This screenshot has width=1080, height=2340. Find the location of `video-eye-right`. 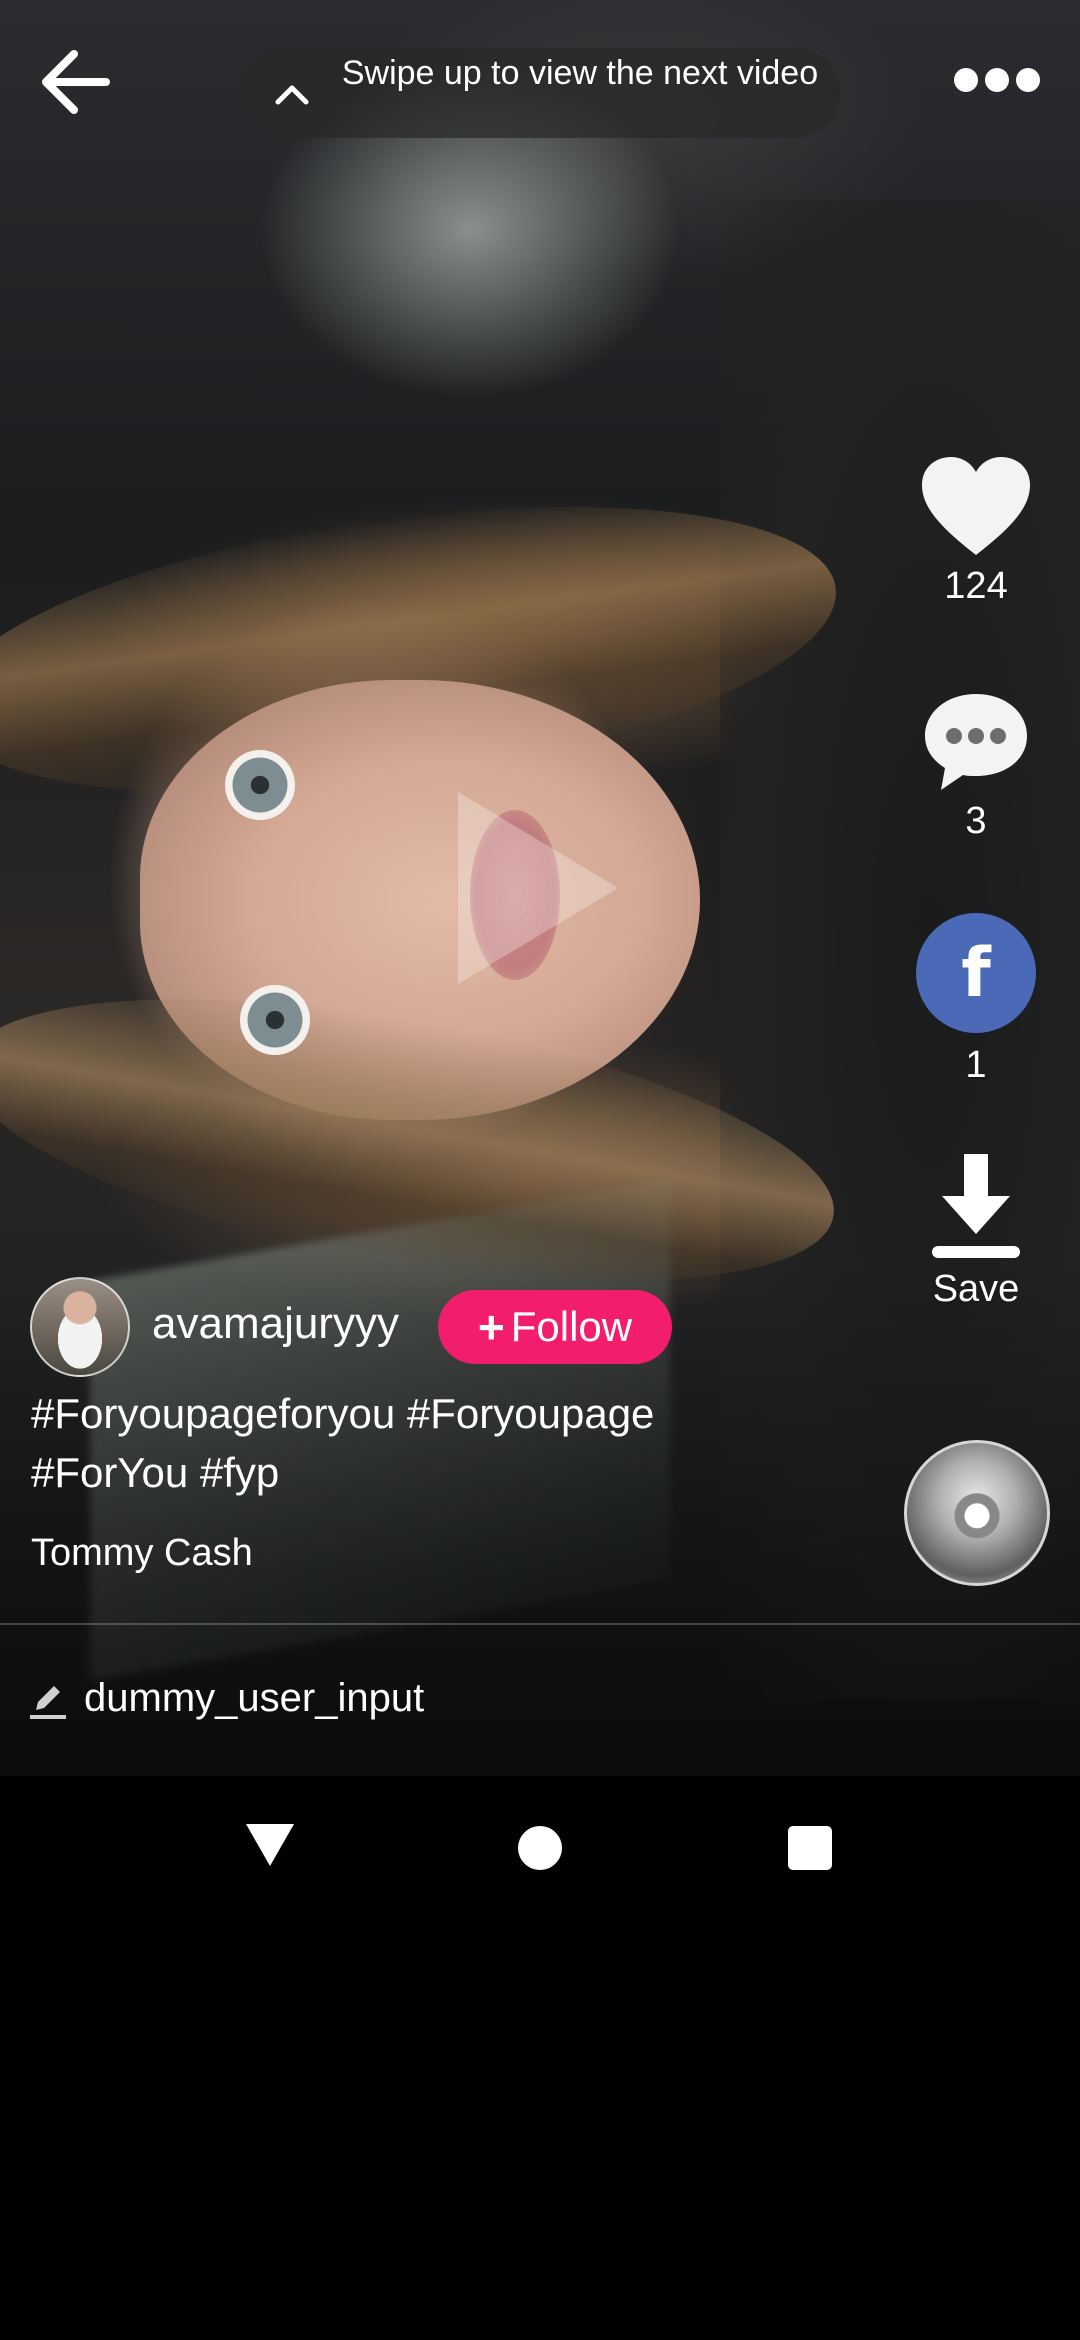

video-eye-right is located at coordinates (275, 1020).